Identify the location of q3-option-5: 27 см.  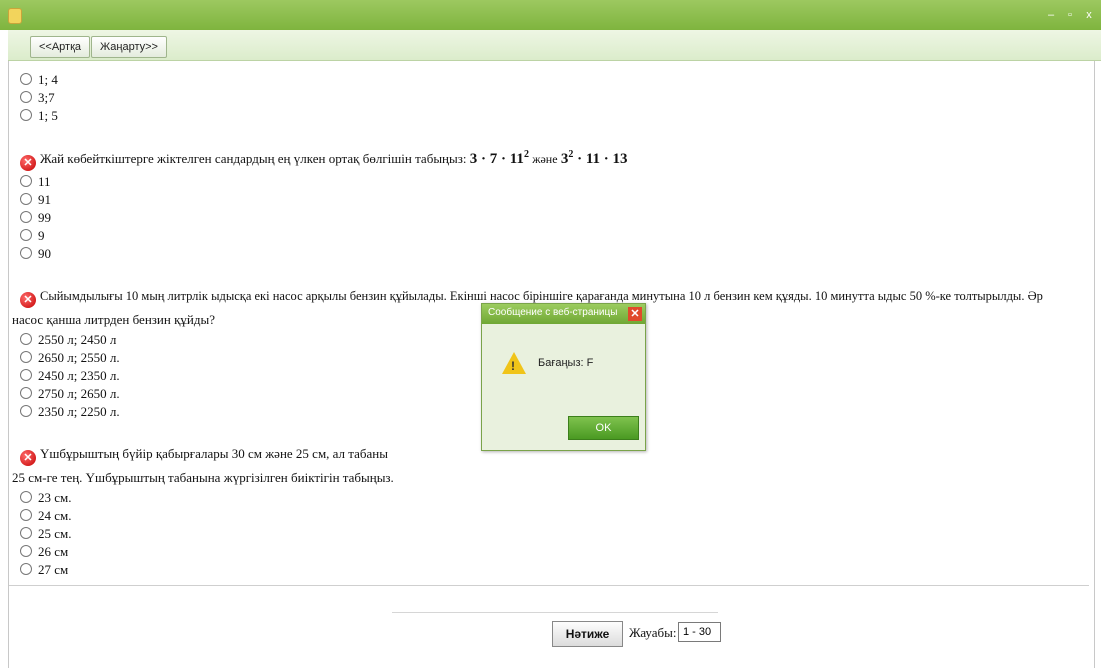
(44, 569).